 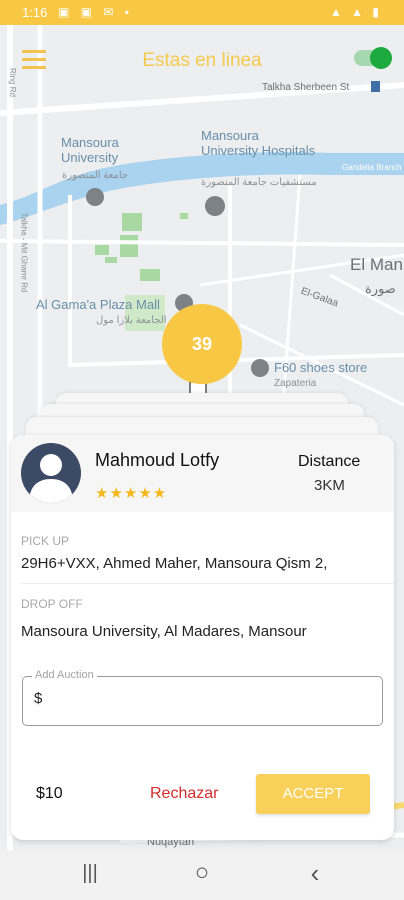 I want to click on map-label-zapateria: Zapateria, so click(x=295, y=383).